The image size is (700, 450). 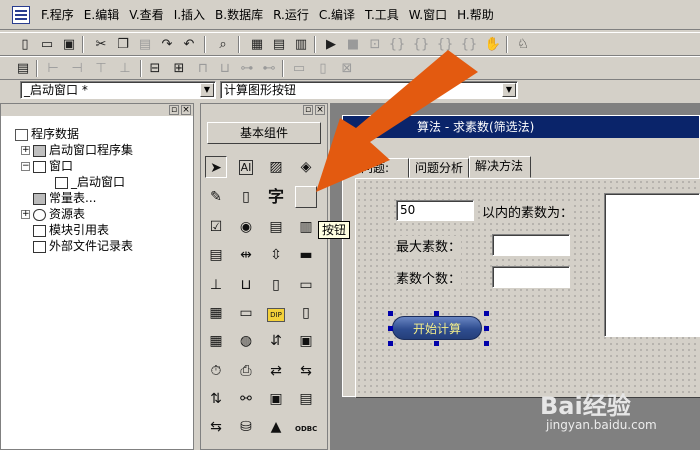 What do you see at coordinates (216, 427) in the screenshot?
I see `db-grid-tool-icon: ⇆` at bounding box center [216, 427].